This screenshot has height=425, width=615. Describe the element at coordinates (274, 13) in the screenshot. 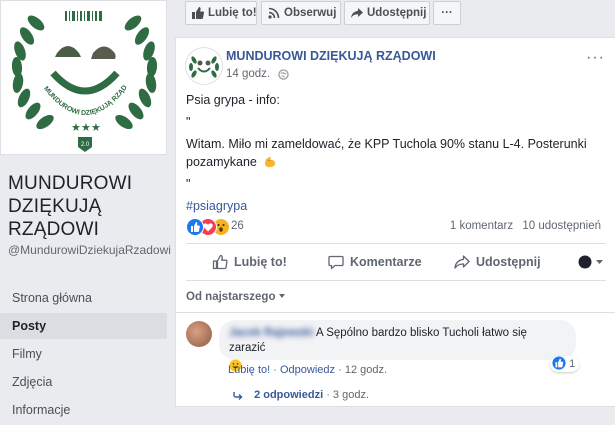

I see `rss-icon` at that location.